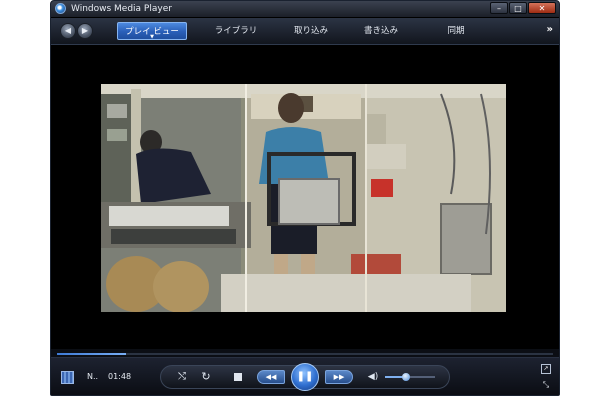  Describe the element at coordinates (92, 354) in the screenshot. I see `seek-progress-fill` at that location.